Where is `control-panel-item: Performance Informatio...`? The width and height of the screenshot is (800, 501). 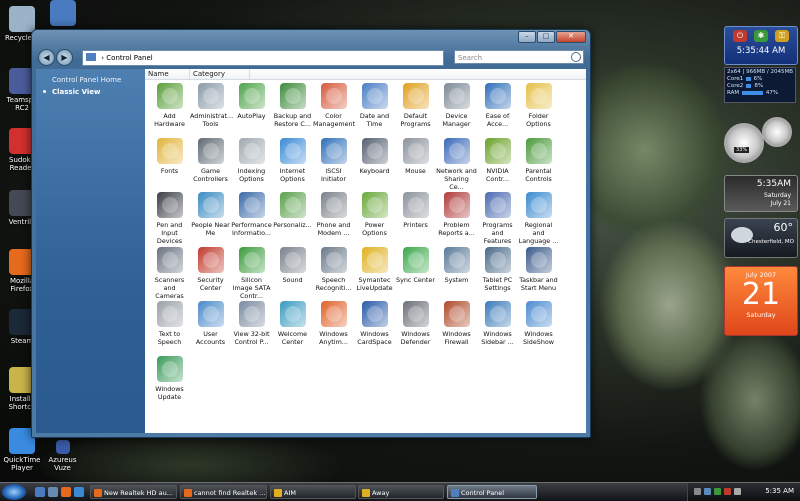 control-panel-item: Performance Informatio... is located at coordinates (251, 217).